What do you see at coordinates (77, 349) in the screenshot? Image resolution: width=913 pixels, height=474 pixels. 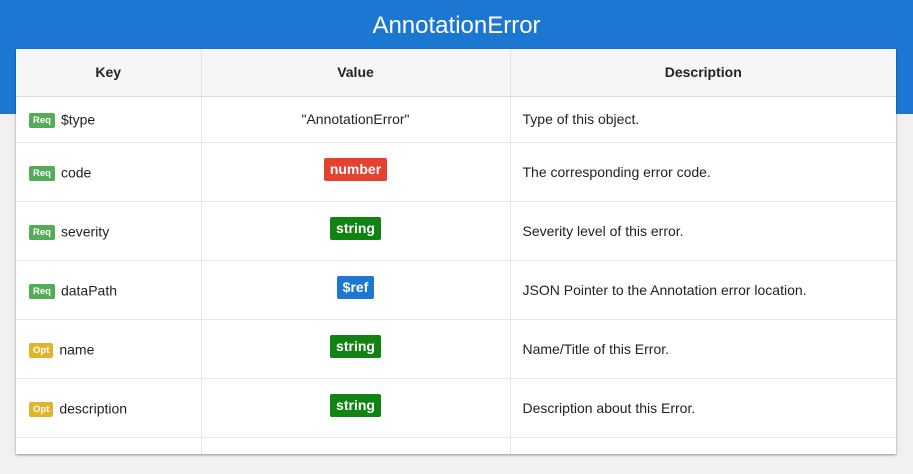 I see `key-name: name` at bounding box center [77, 349].